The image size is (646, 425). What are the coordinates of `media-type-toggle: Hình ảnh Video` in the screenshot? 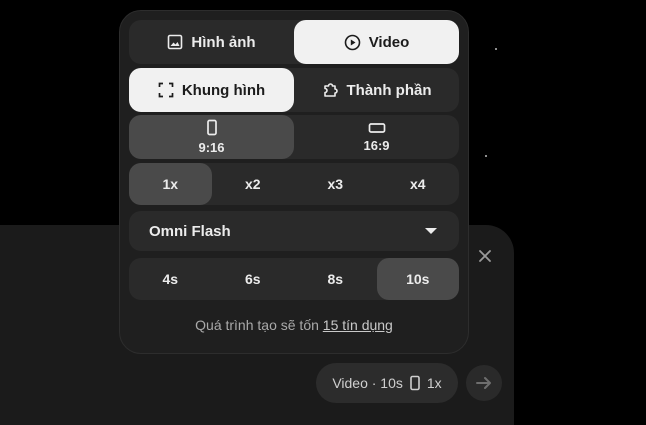 It's located at (294, 42).